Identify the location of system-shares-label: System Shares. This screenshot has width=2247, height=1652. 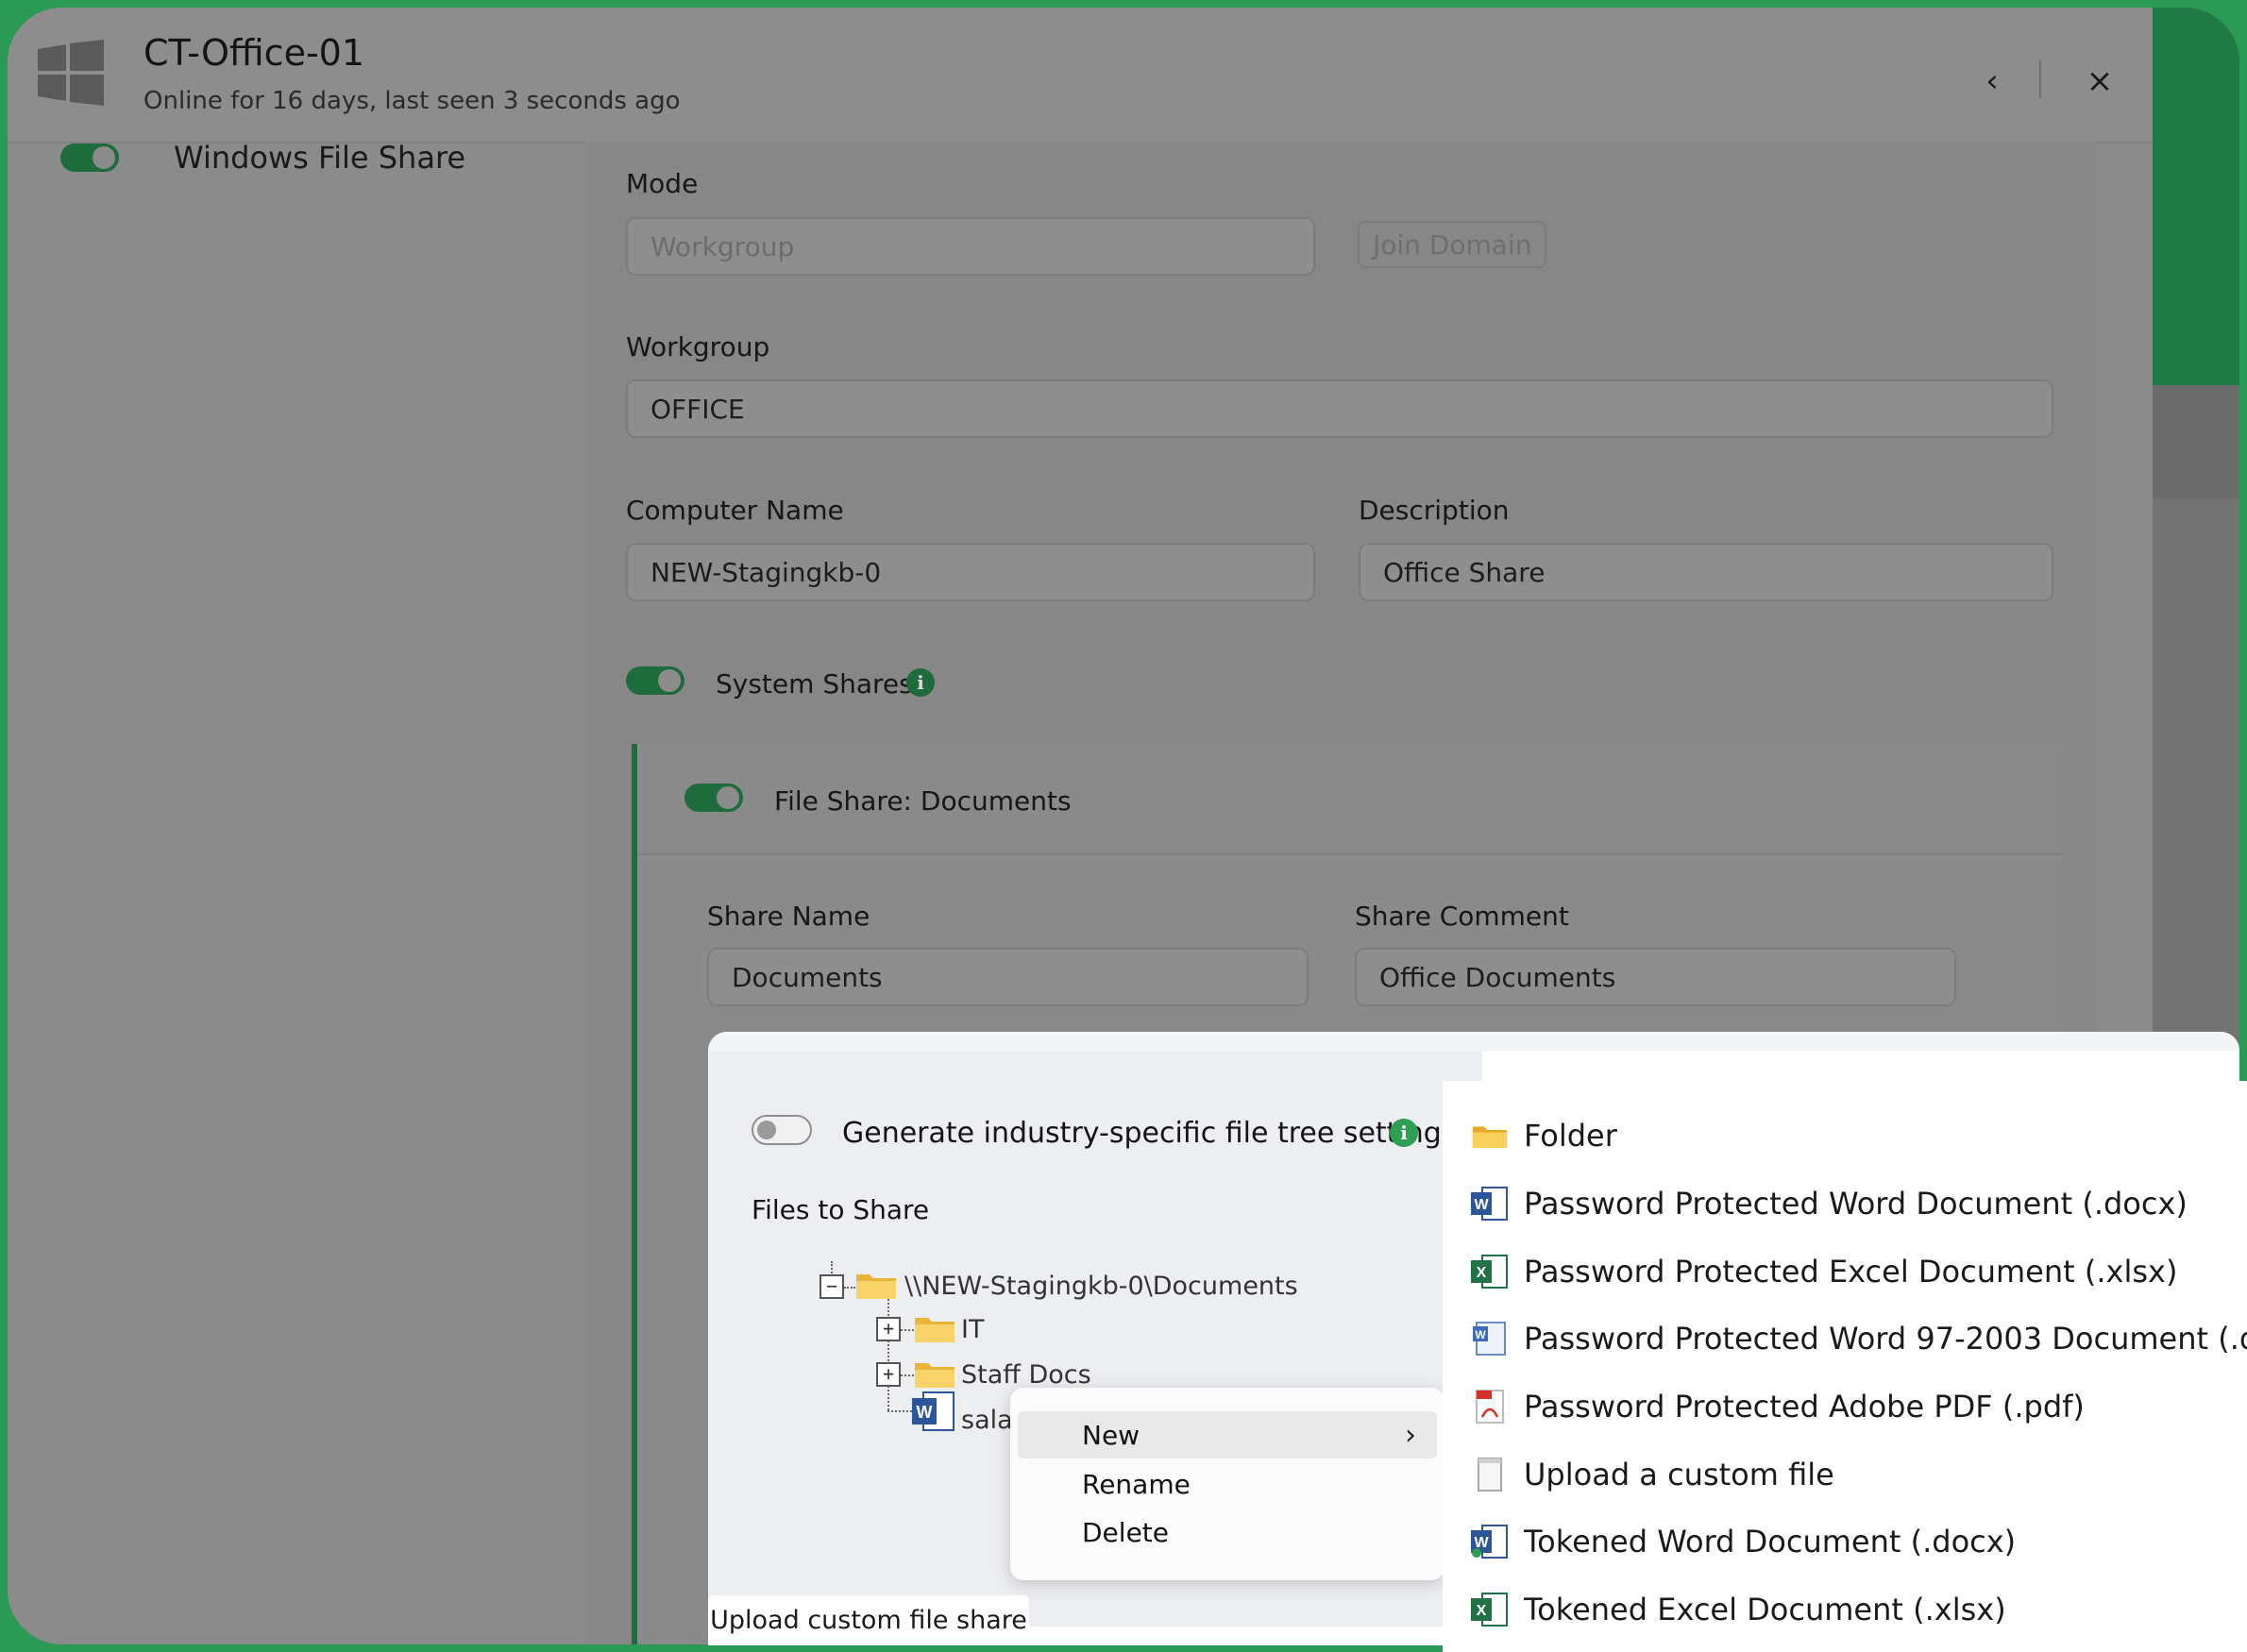
(814, 684).